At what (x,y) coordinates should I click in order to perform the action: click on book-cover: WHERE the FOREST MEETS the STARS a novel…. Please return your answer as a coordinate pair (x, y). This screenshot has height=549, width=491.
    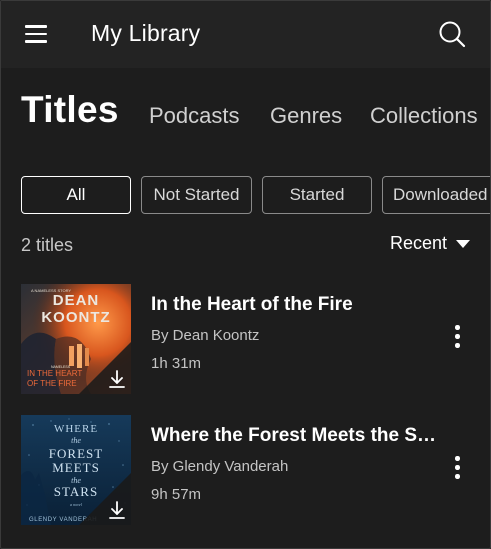
    Looking at the image, I should click on (76, 470).